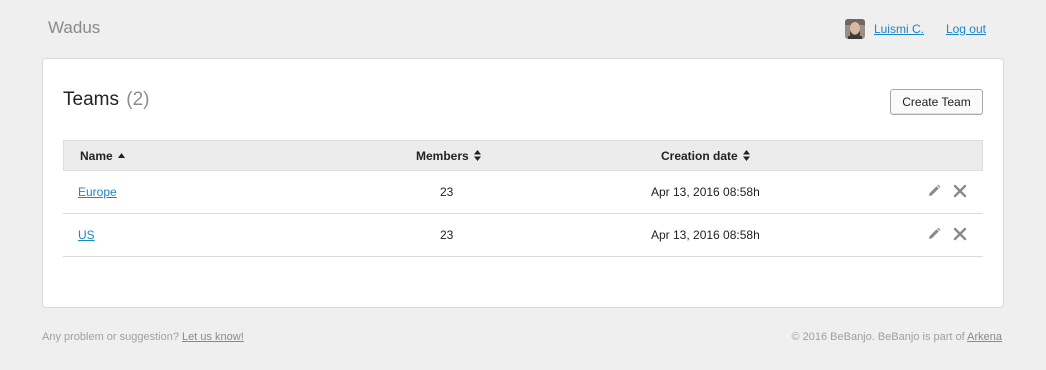 Image resolution: width=1046 pixels, height=370 pixels. I want to click on footer-feedback-text: Any problem or suggestion?, so click(110, 337).